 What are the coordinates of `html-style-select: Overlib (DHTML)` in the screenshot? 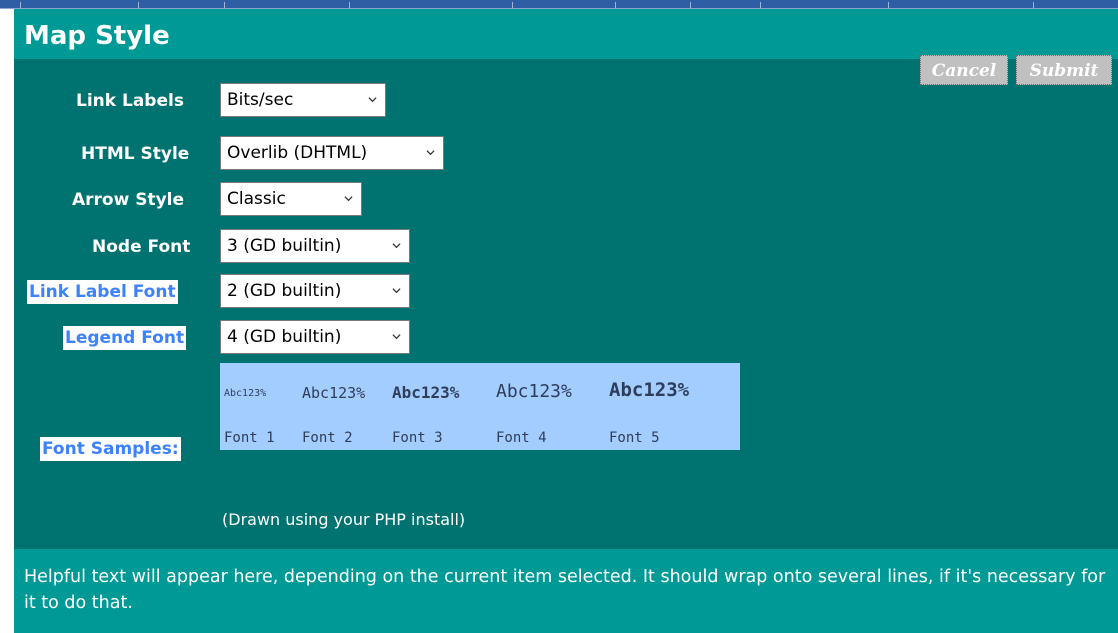 It's located at (332, 153).